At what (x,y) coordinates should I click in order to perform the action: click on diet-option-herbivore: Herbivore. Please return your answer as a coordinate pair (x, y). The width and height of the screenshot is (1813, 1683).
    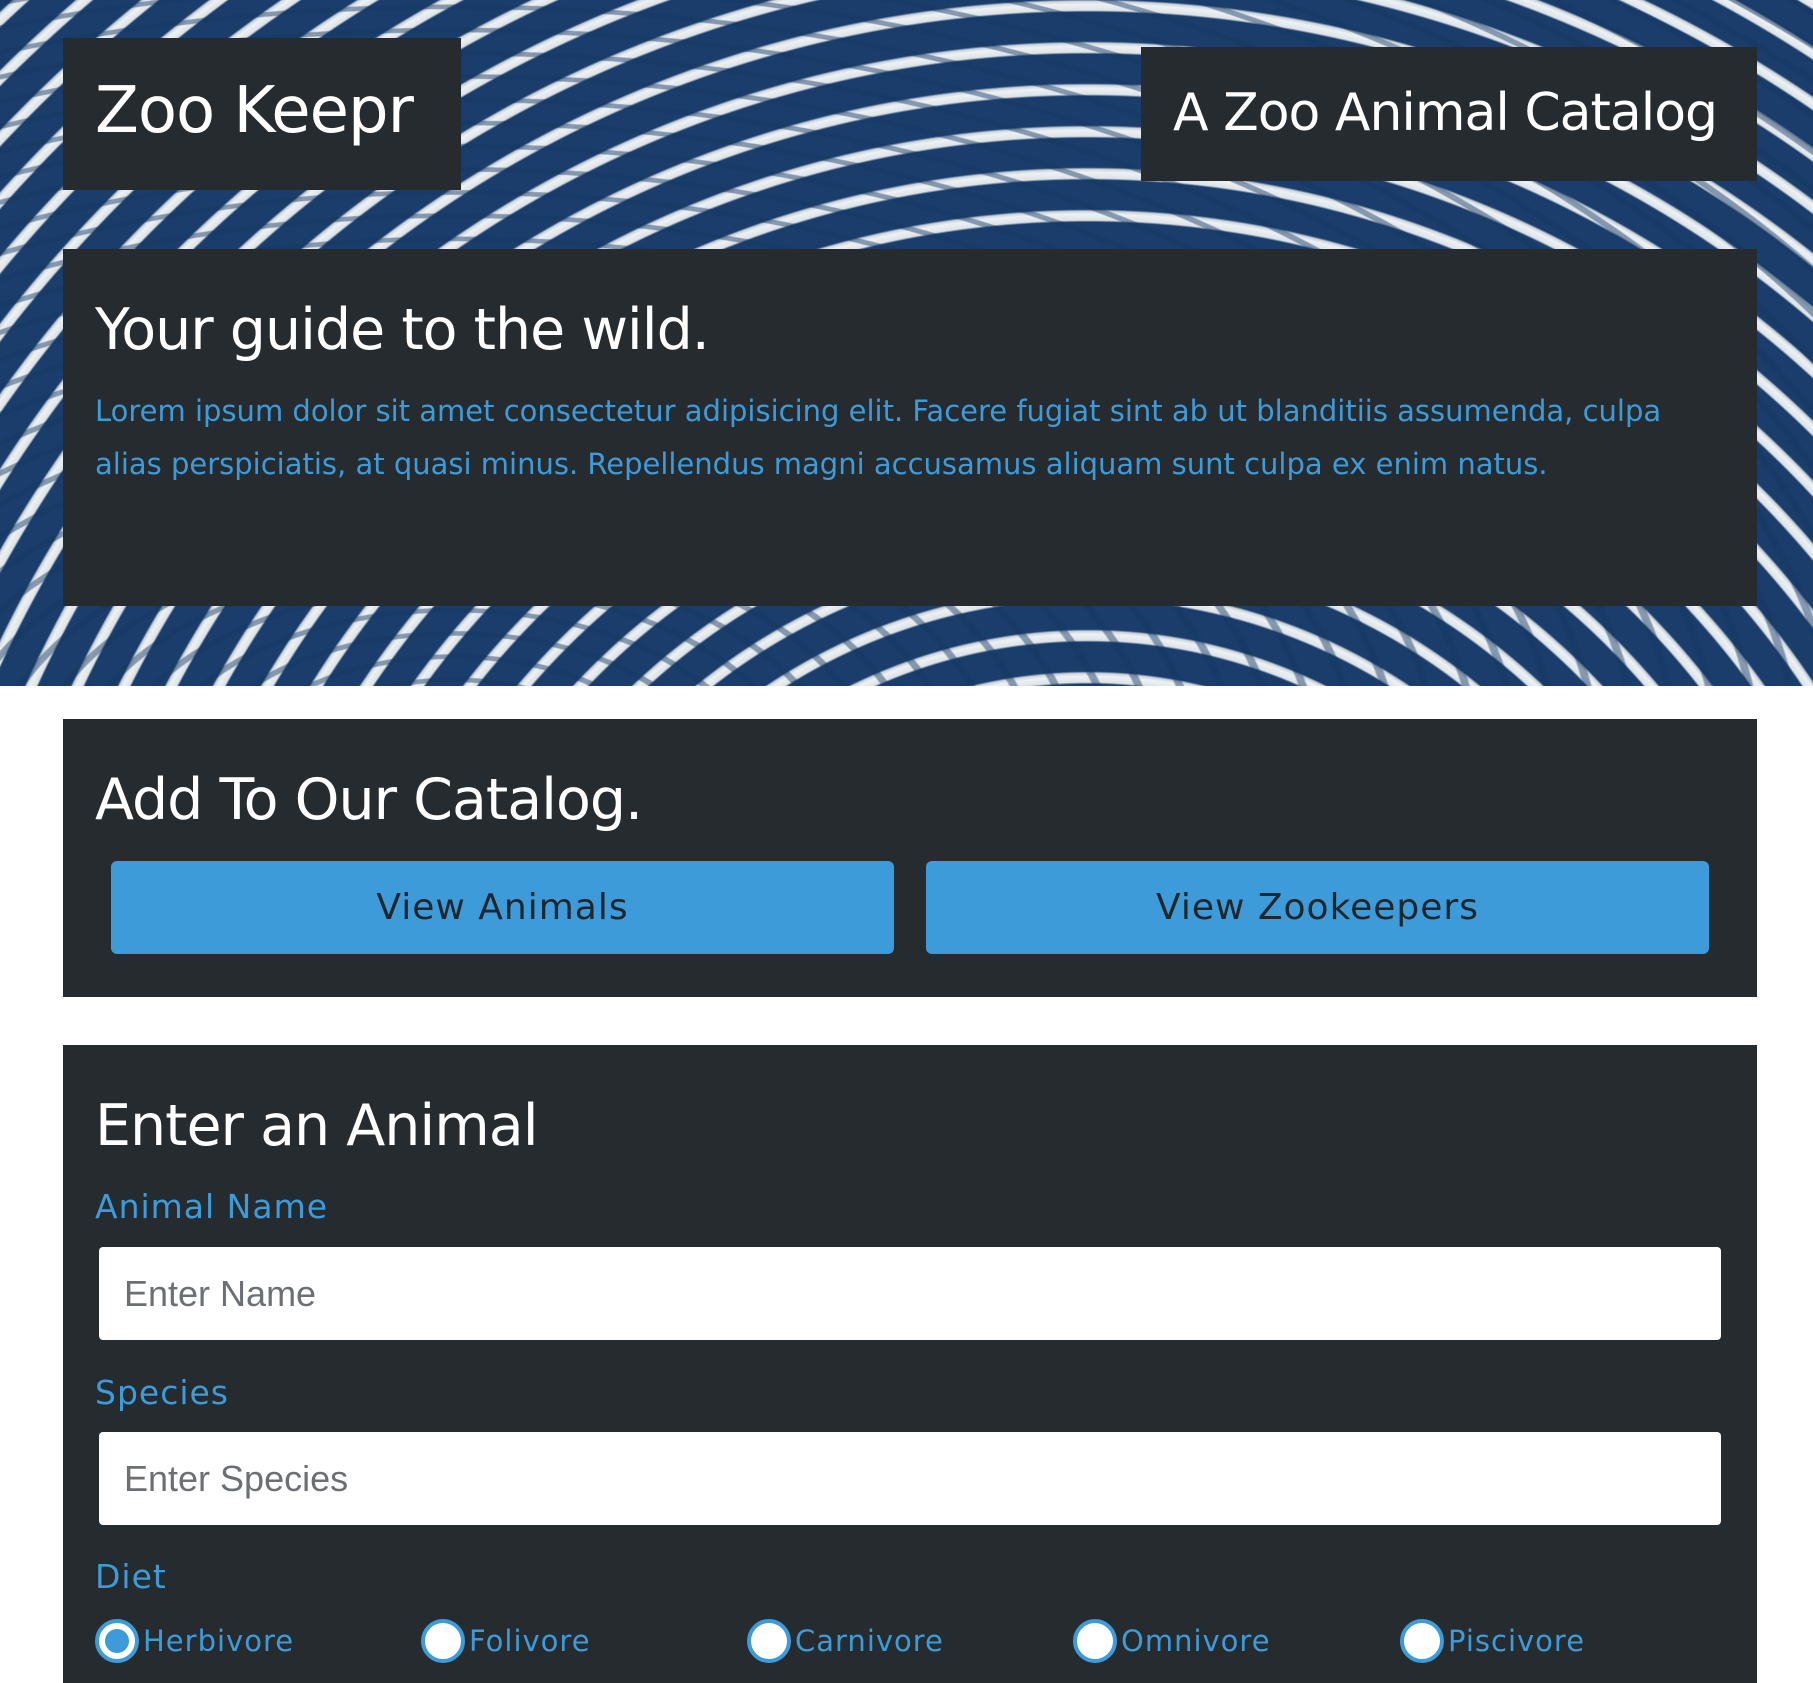
    Looking at the image, I should click on (194, 1641).